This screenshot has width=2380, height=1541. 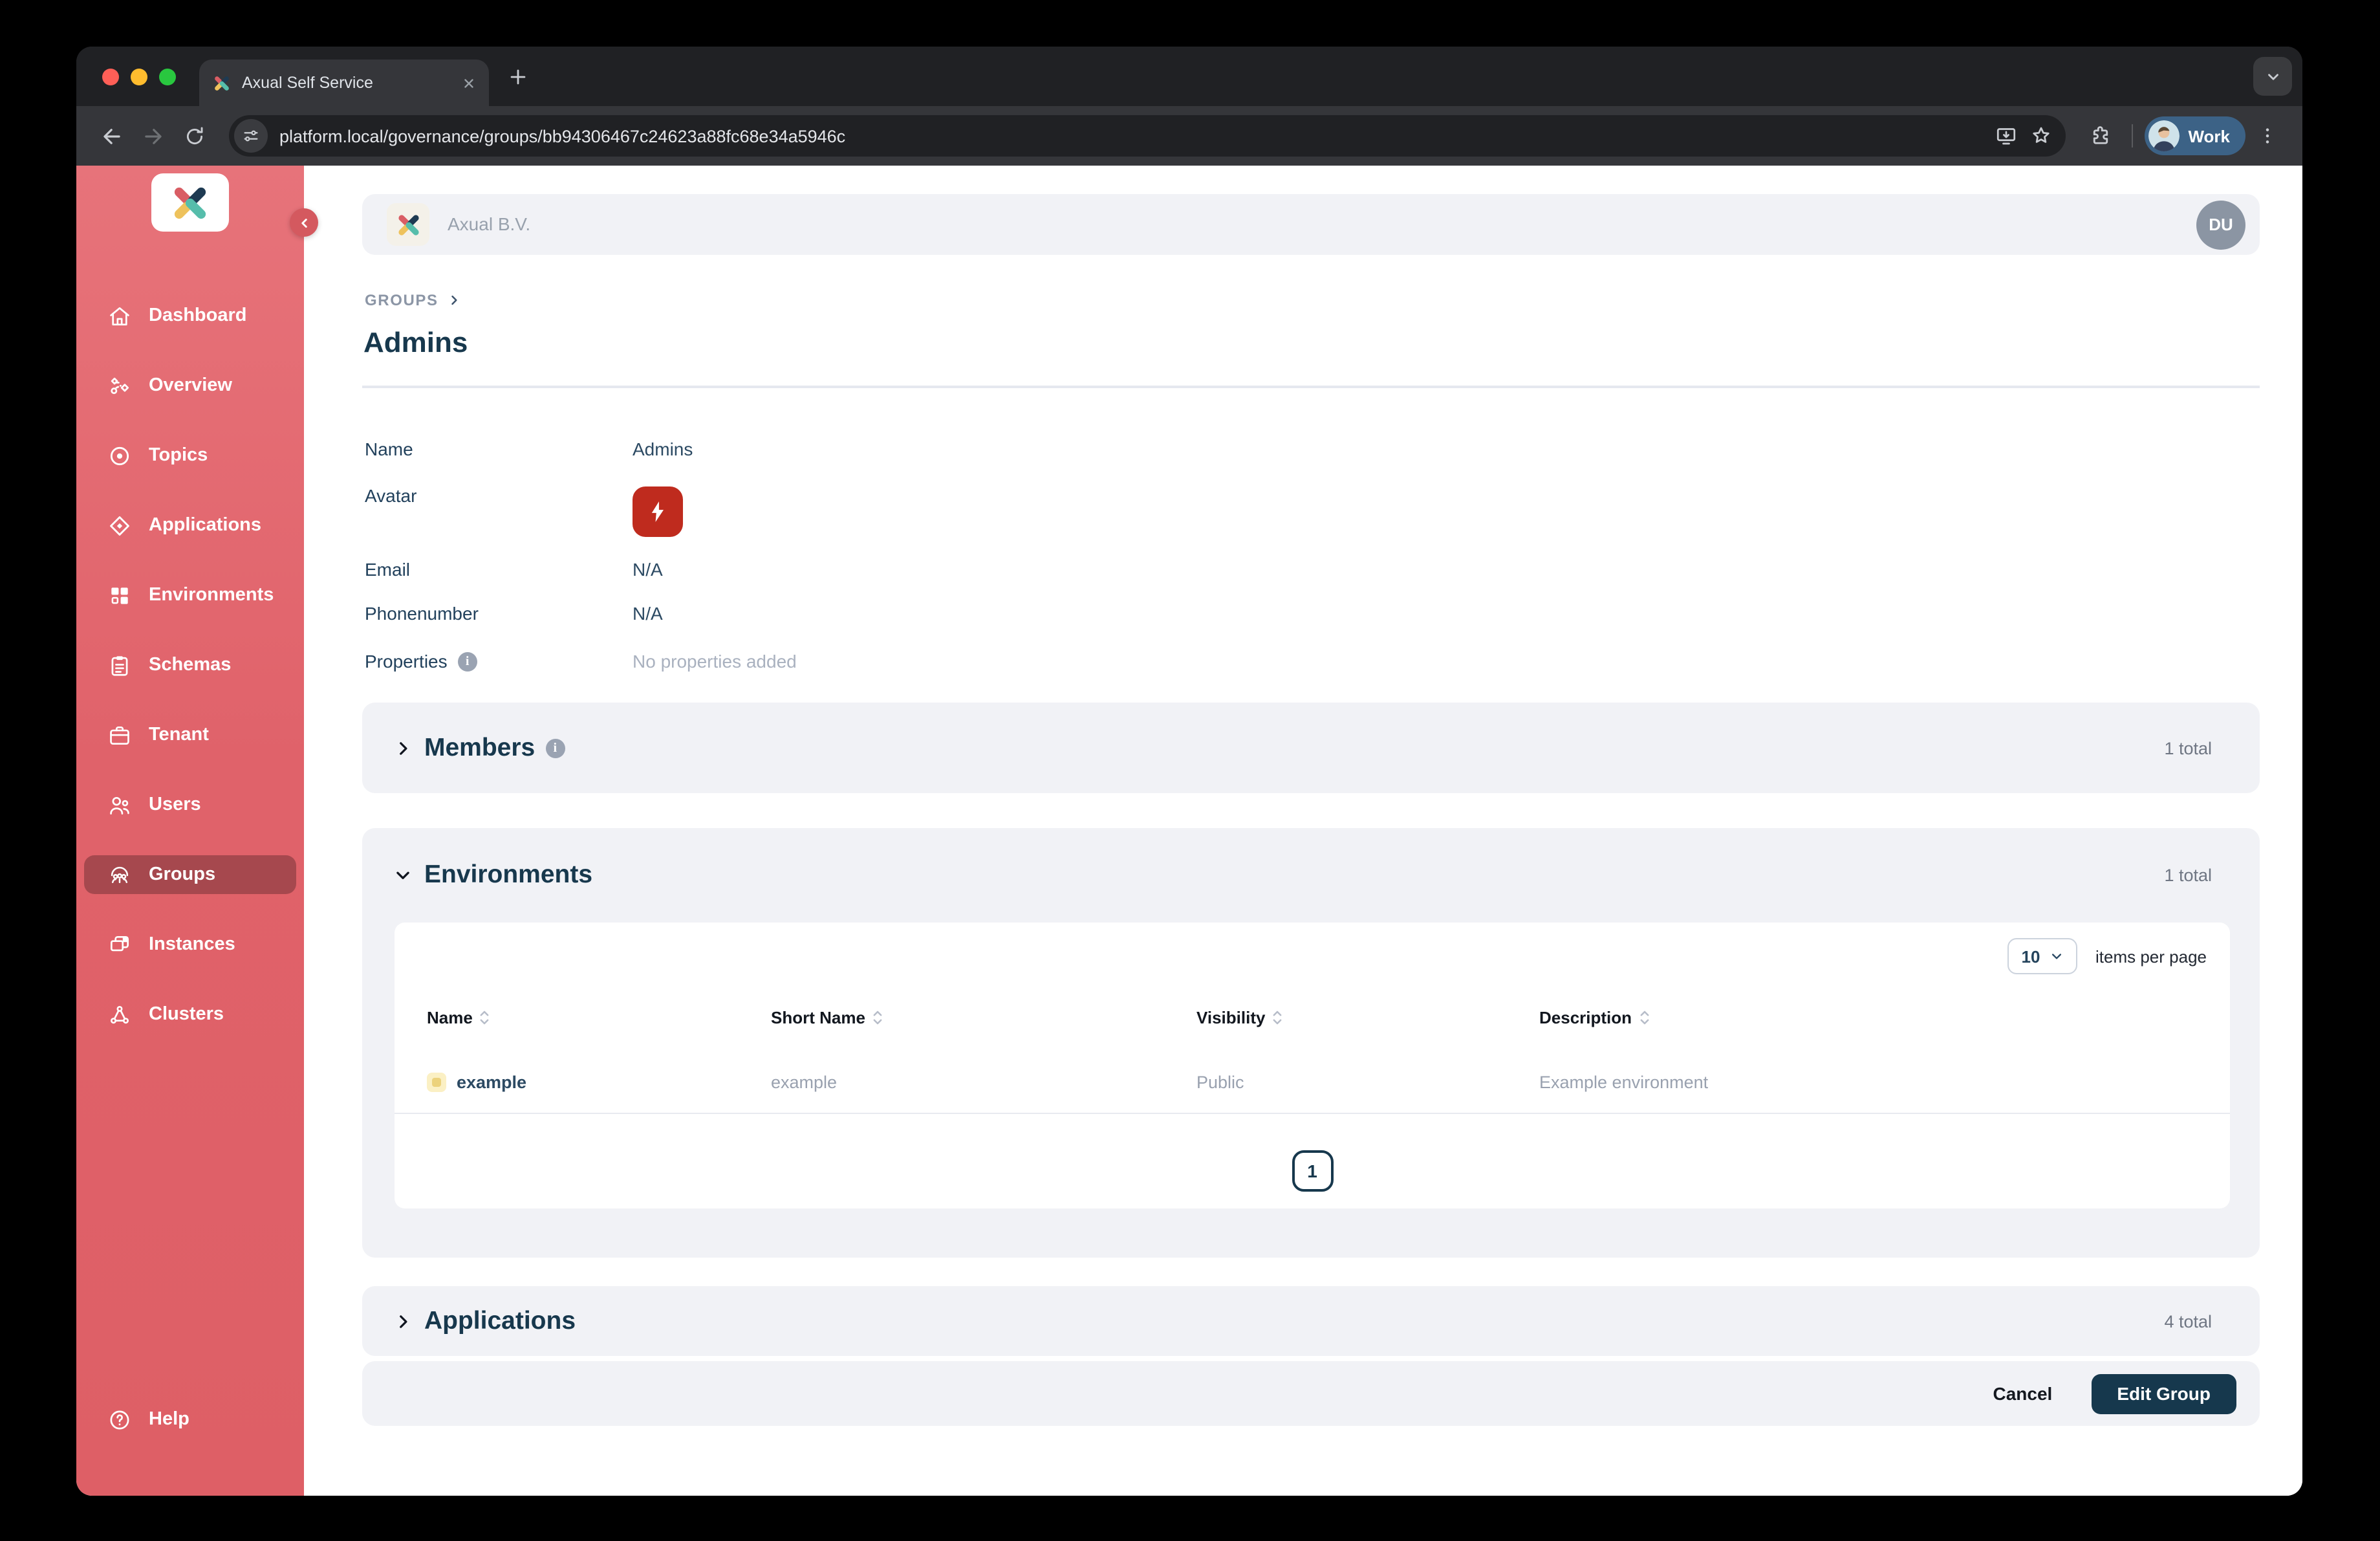 I want to click on environments-section-header: Environments 1 total, so click(x=1311, y=874).